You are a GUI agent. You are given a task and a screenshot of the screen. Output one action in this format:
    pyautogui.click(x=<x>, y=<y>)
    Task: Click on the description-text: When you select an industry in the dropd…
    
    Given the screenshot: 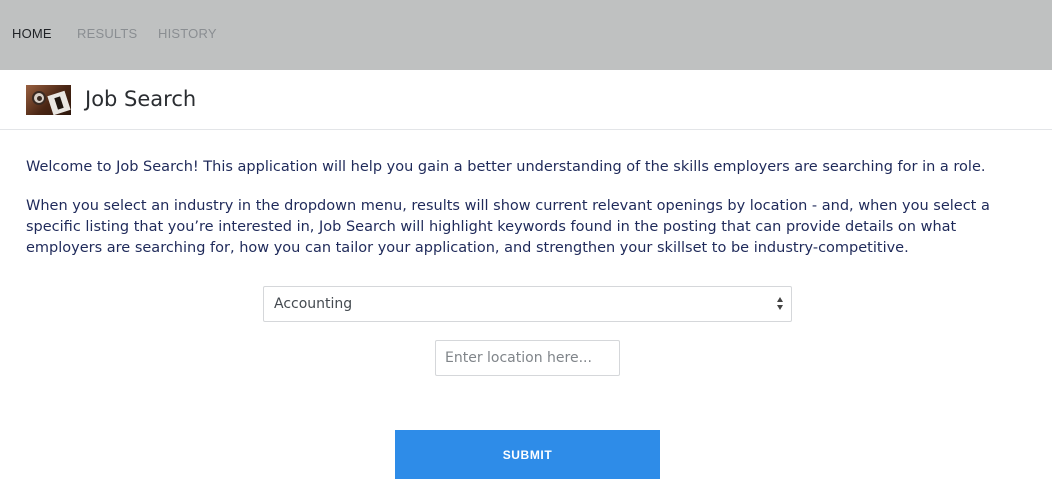 What is the action you would take?
    pyautogui.click(x=508, y=227)
    